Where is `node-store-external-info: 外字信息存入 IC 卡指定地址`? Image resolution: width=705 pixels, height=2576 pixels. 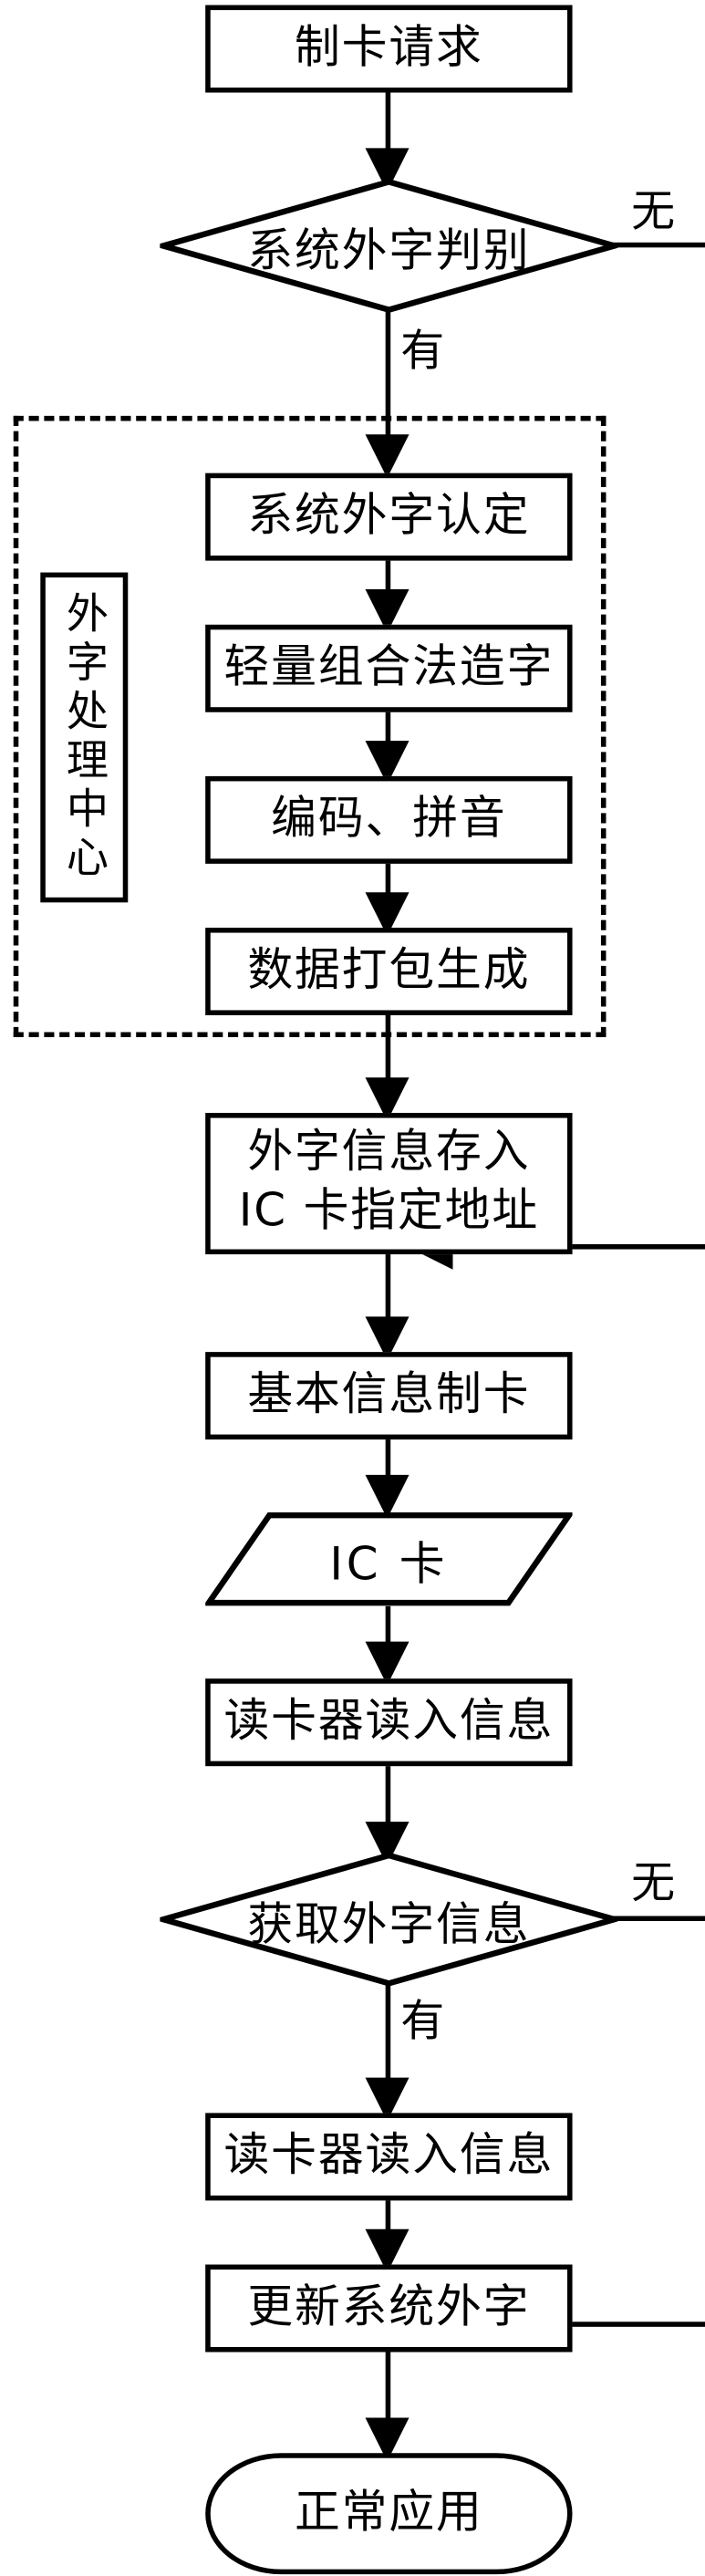
node-store-external-info: 外字信息存入 IC 卡指定地址 is located at coordinates (389, 1184).